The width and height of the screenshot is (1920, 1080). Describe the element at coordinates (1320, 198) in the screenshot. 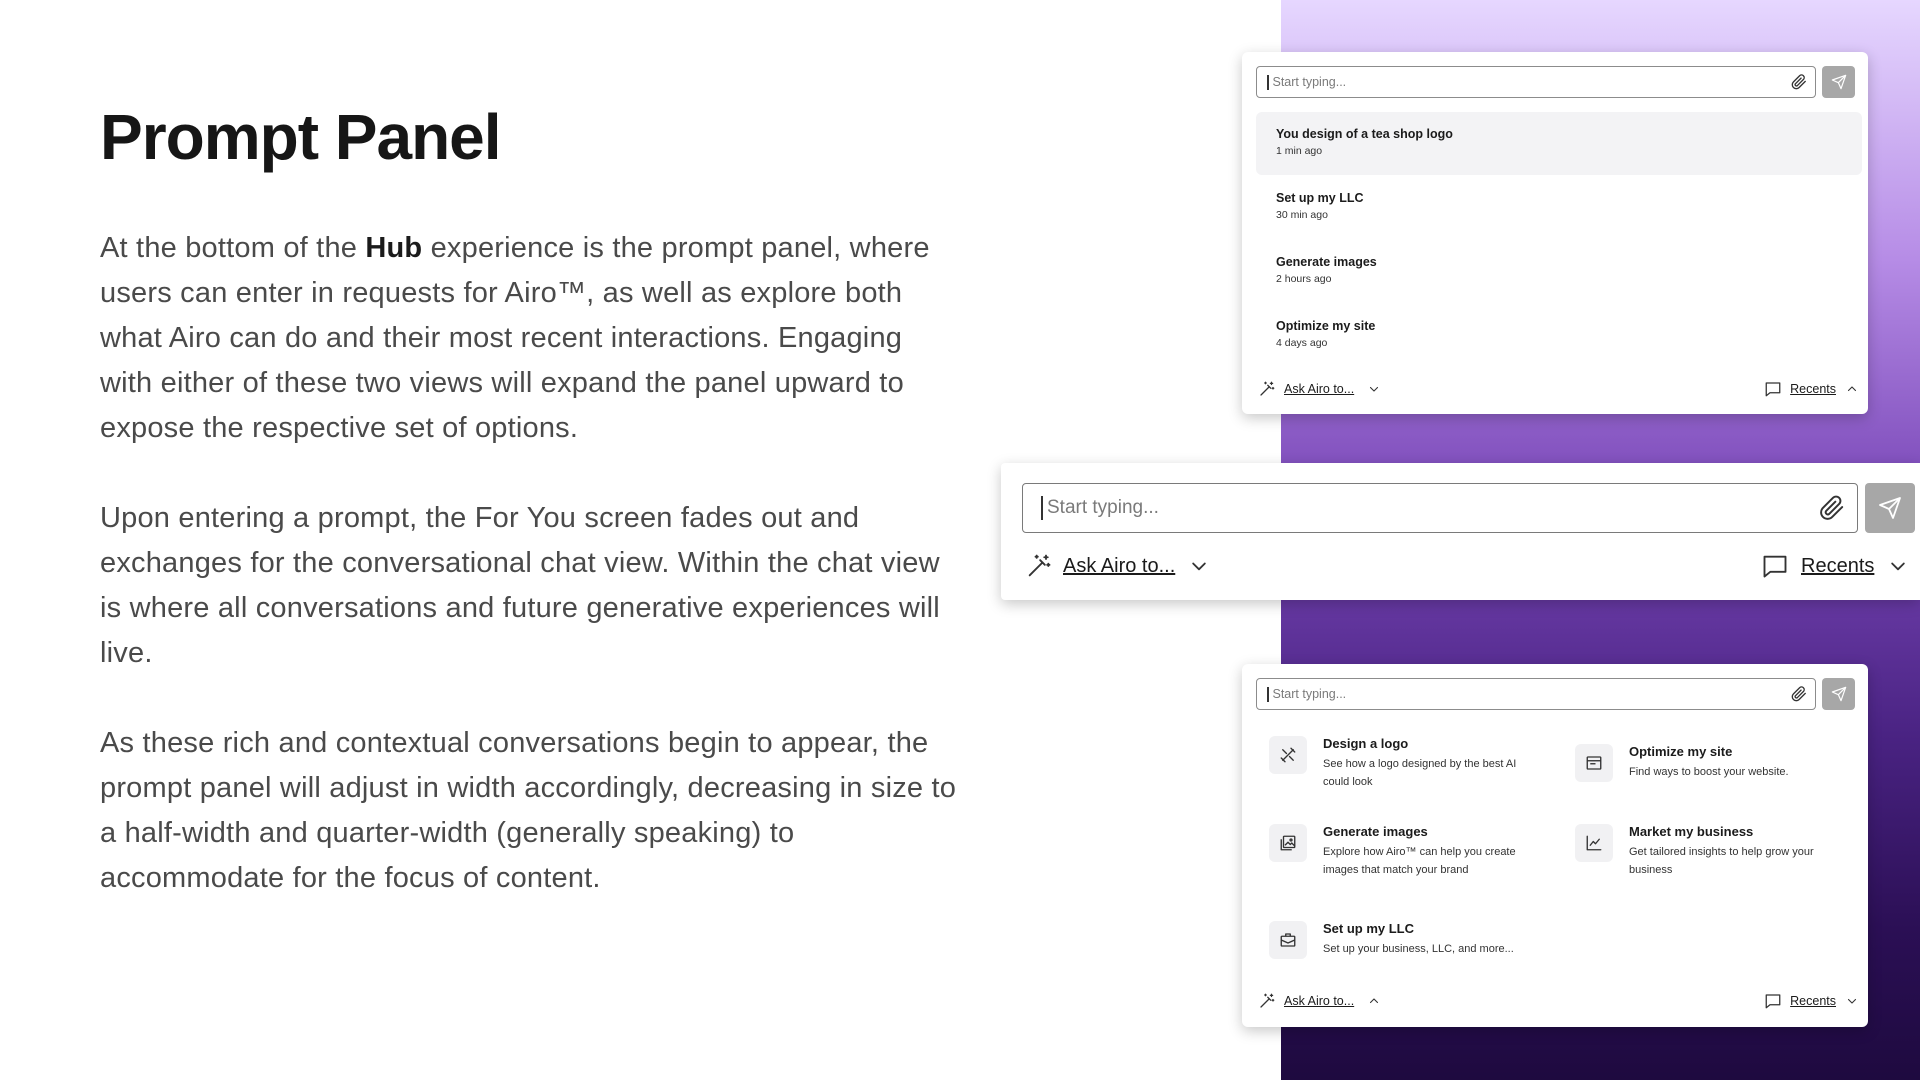

I see `recent-item-title: Set up my LLC` at that location.